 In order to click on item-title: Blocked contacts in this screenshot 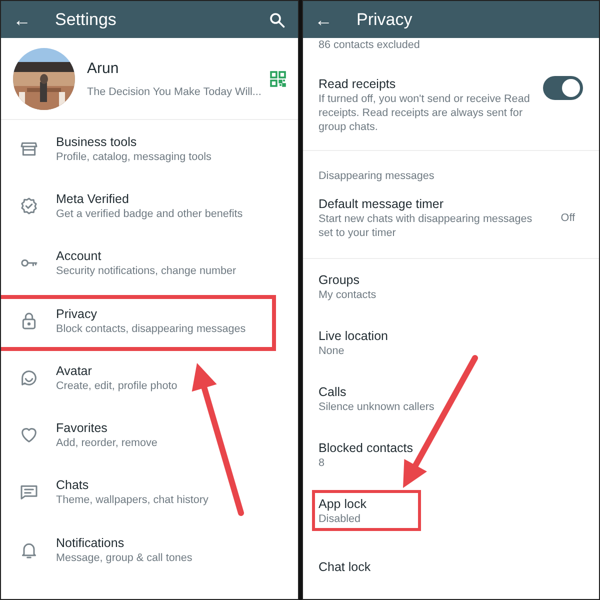, I will do `click(365, 448)`.